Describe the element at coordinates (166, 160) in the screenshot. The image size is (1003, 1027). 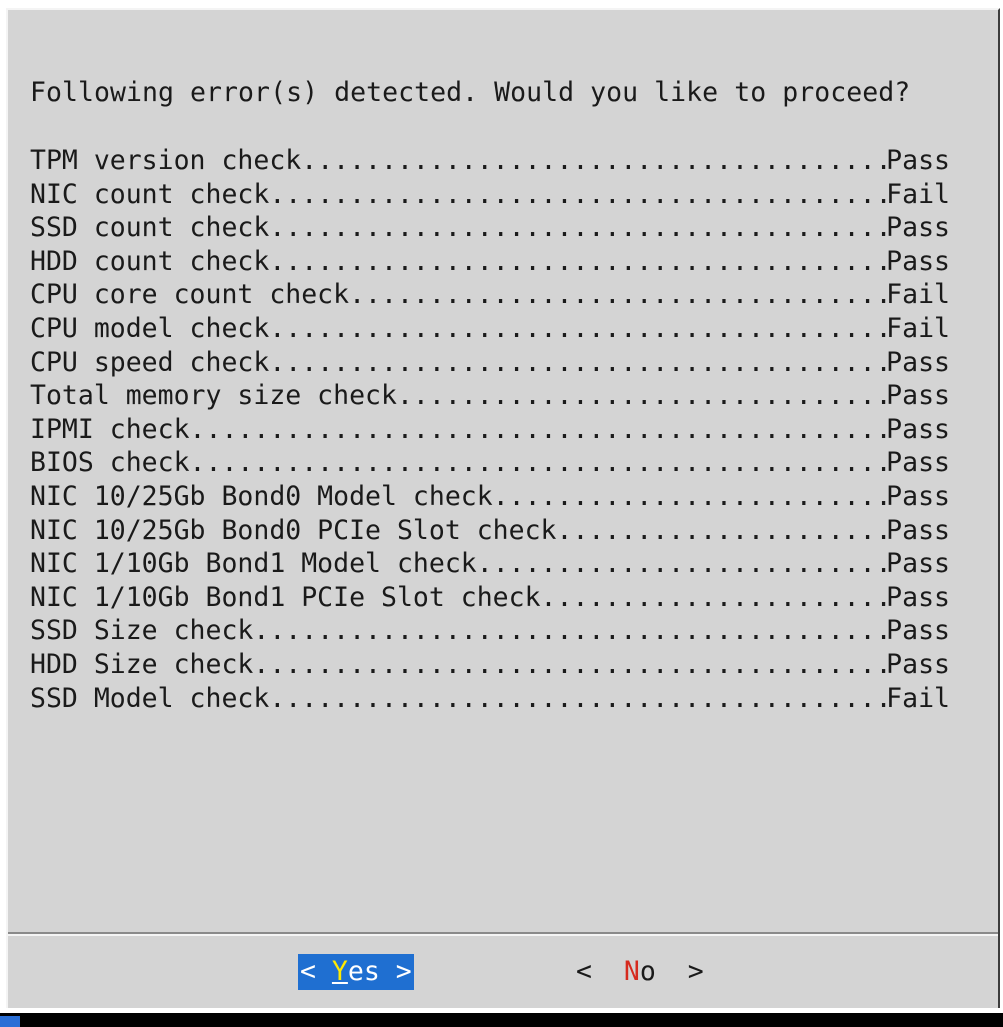
I see `check-name: TPM version check` at that location.